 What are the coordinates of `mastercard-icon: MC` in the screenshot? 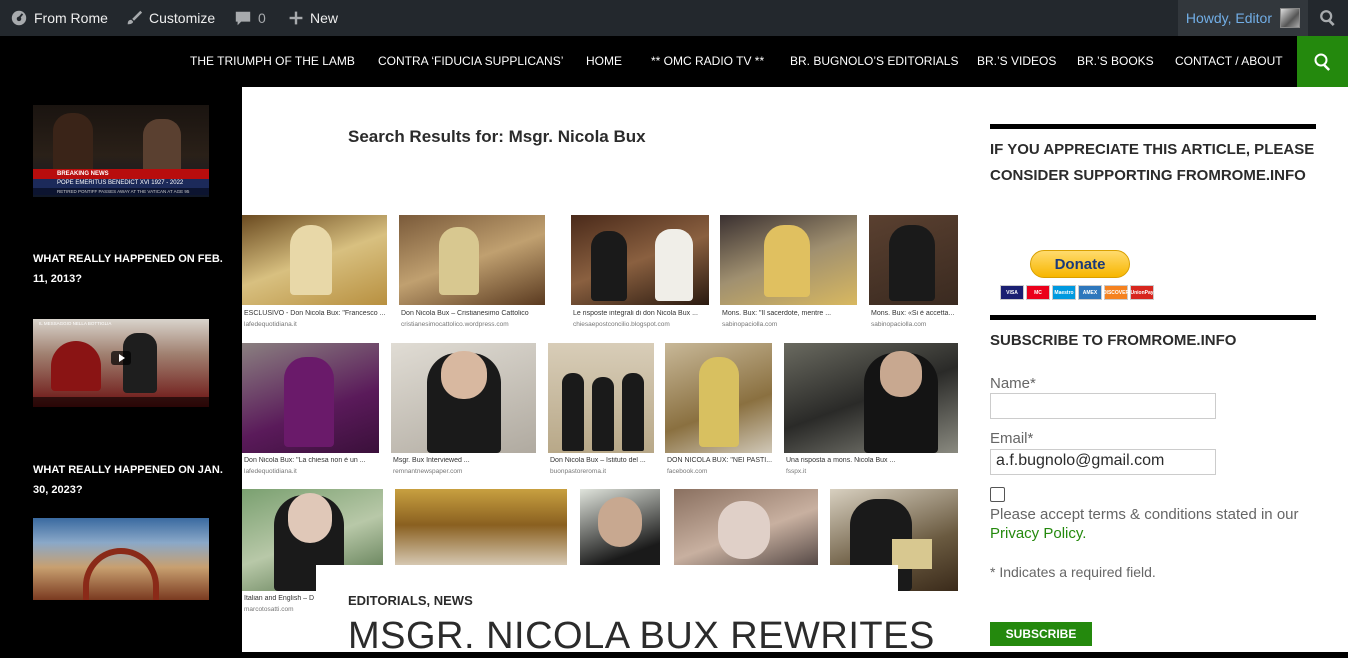 It's located at (1038, 292).